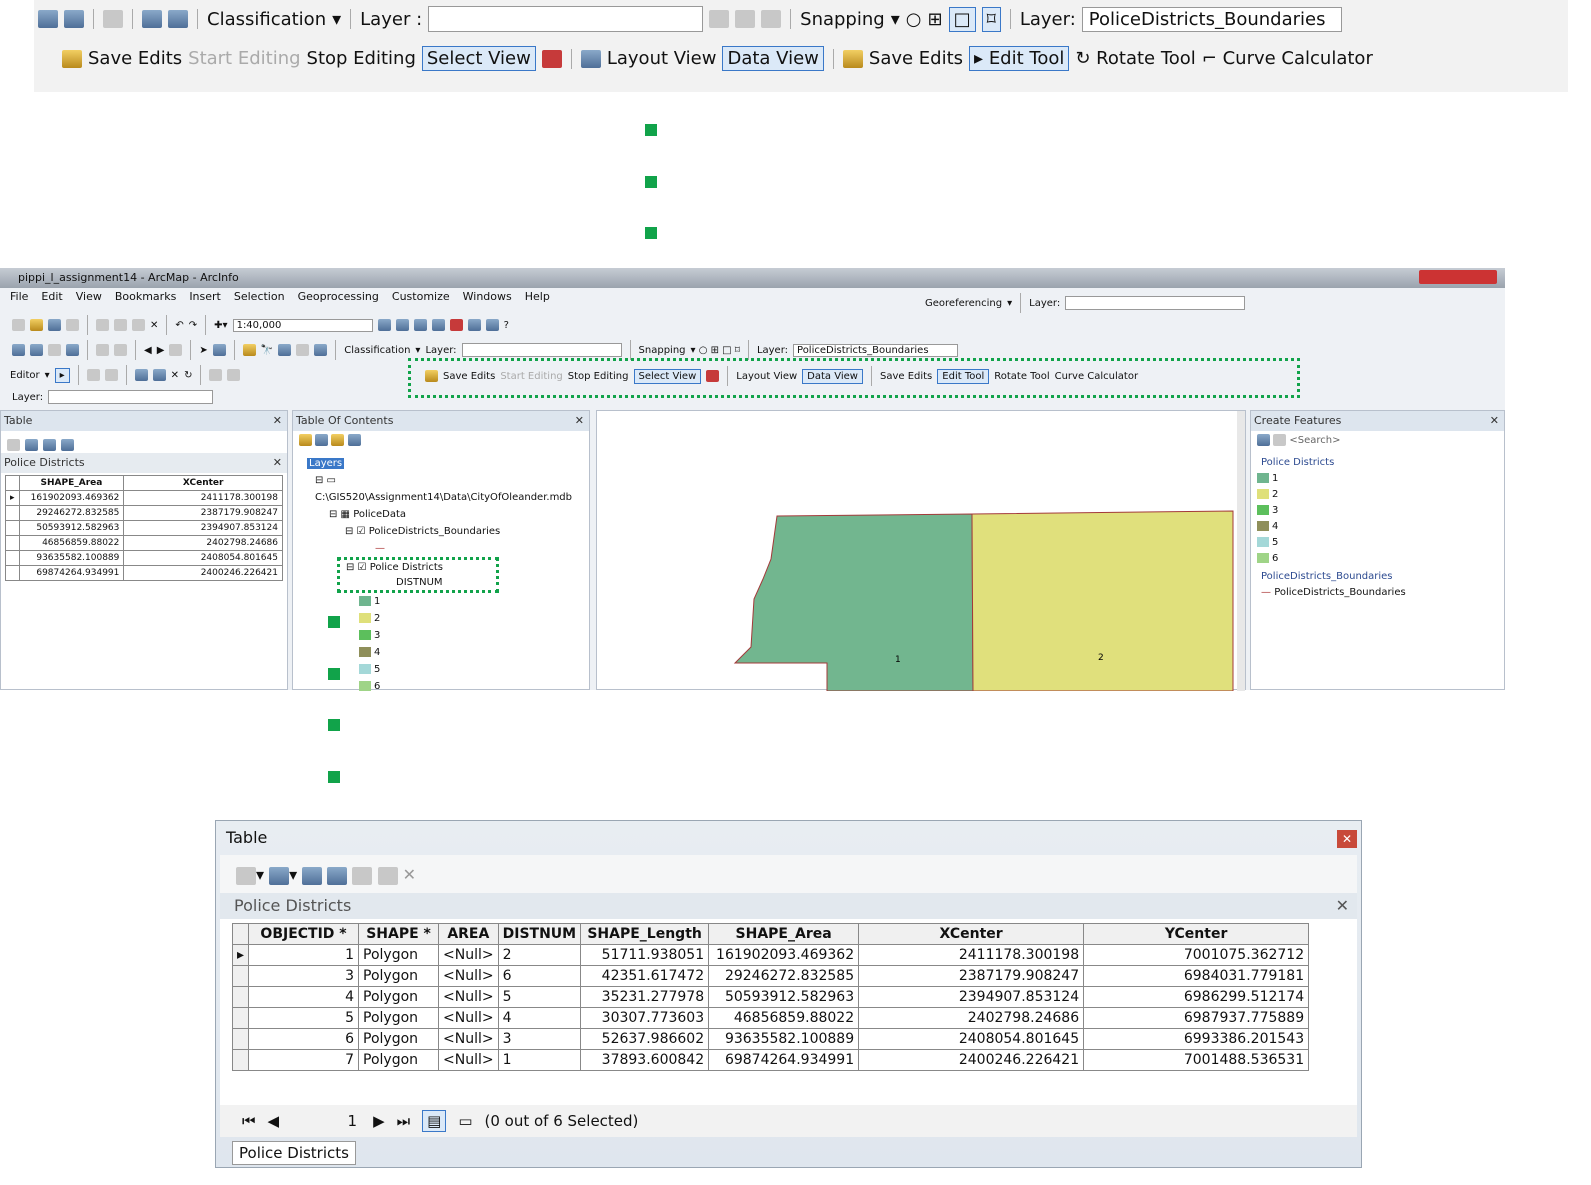 The height and width of the screenshot is (1185, 1591). What do you see at coordinates (244, 58) in the screenshot?
I see `start-editing-button: Start Editing` at bounding box center [244, 58].